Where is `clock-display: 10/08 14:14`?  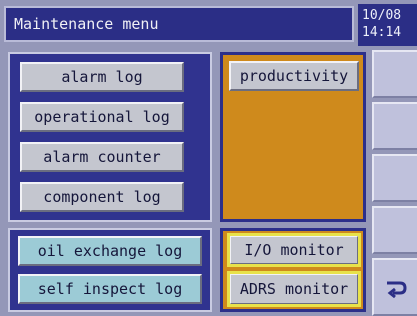
clock-display: 10/08 14:14 is located at coordinates (387, 25).